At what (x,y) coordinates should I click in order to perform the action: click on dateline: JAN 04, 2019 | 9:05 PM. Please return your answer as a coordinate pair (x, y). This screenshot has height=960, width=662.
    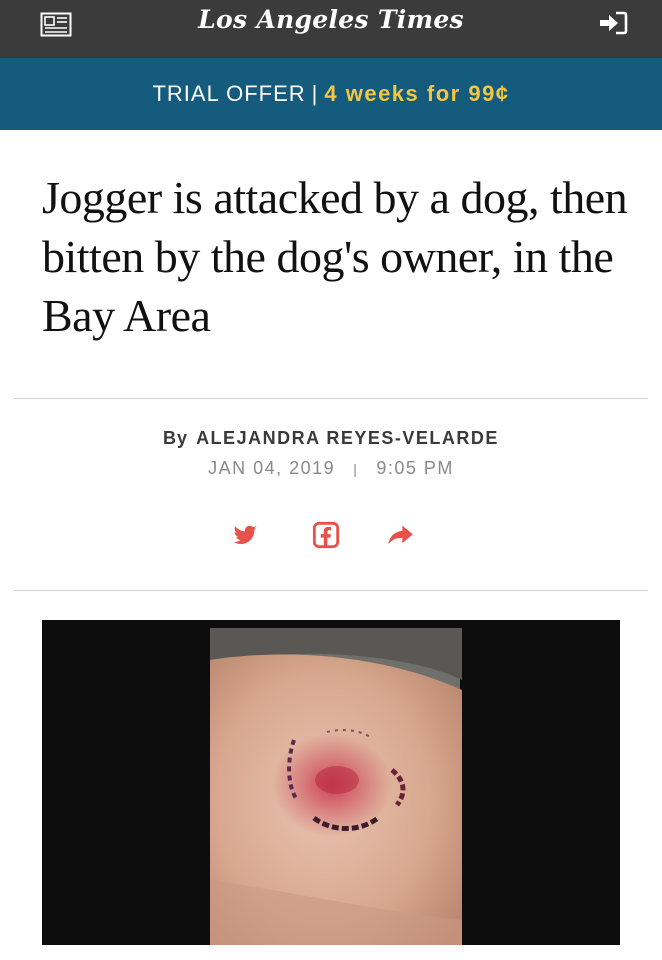
    Looking at the image, I should click on (331, 468).